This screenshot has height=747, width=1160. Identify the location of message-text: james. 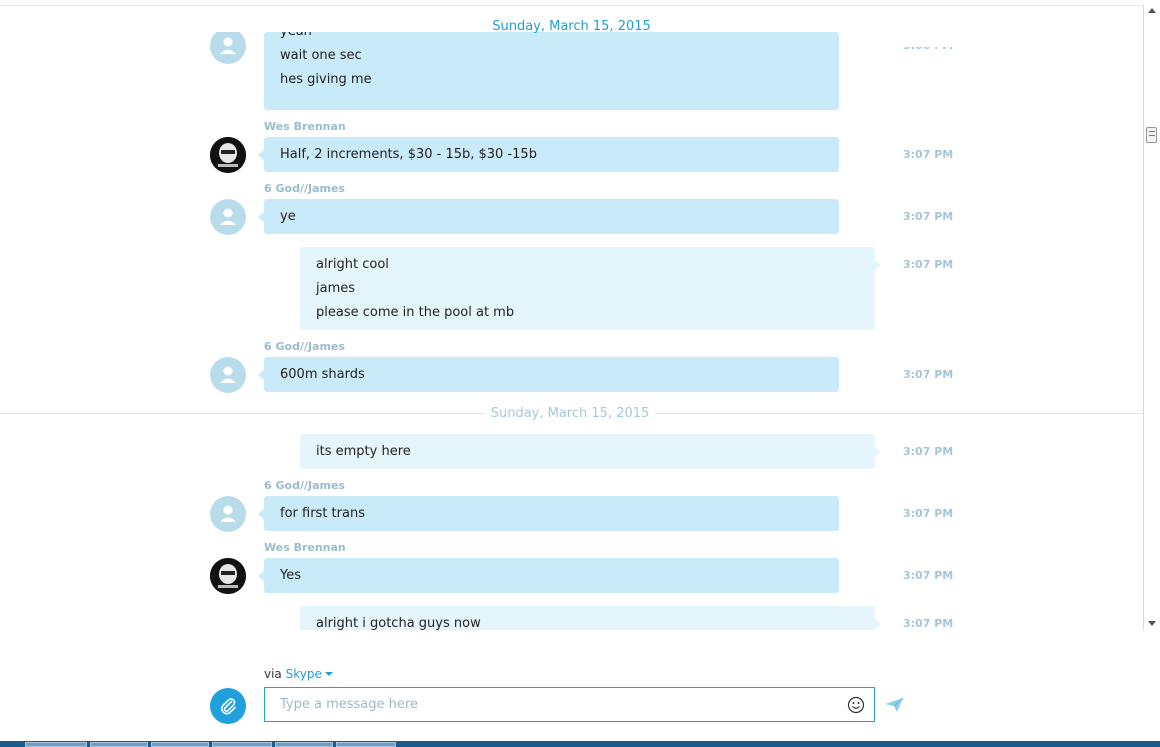
(336, 288).